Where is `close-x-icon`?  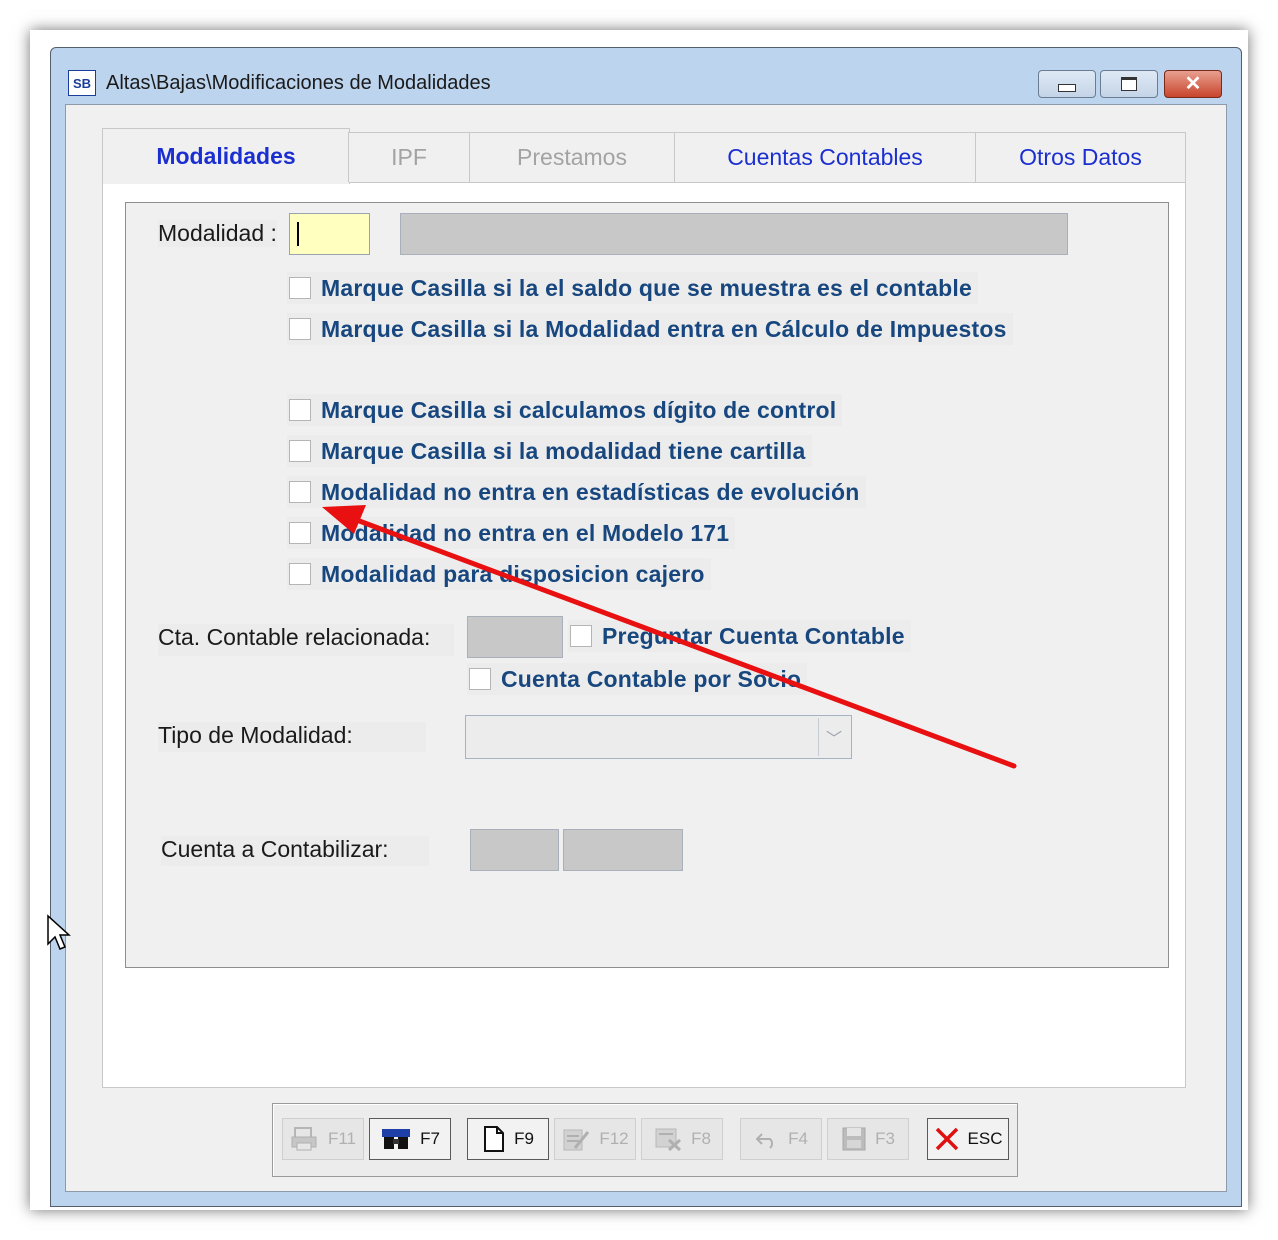 close-x-icon is located at coordinates (946, 1139).